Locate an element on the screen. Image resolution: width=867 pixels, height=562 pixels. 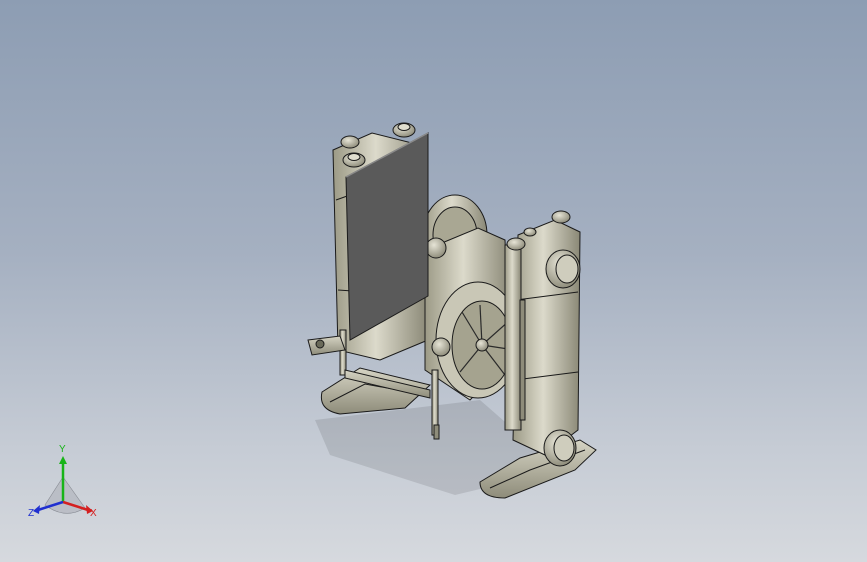
triad-z-label: Z is located at coordinates (31, 513).